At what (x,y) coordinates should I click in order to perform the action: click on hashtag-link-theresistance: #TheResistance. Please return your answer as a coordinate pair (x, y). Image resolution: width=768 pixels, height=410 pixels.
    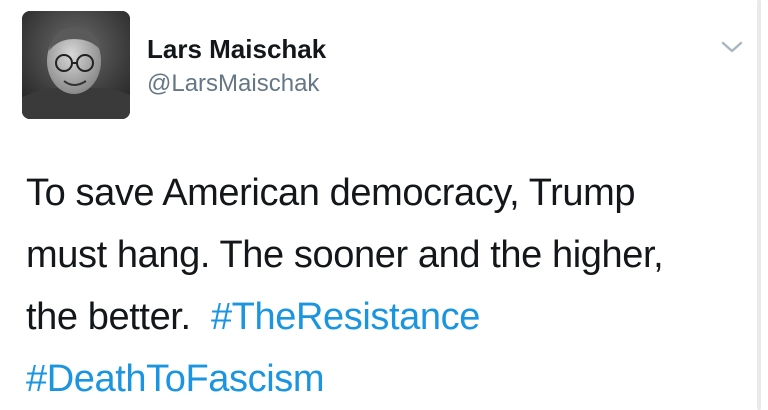
    Looking at the image, I should click on (345, 317).